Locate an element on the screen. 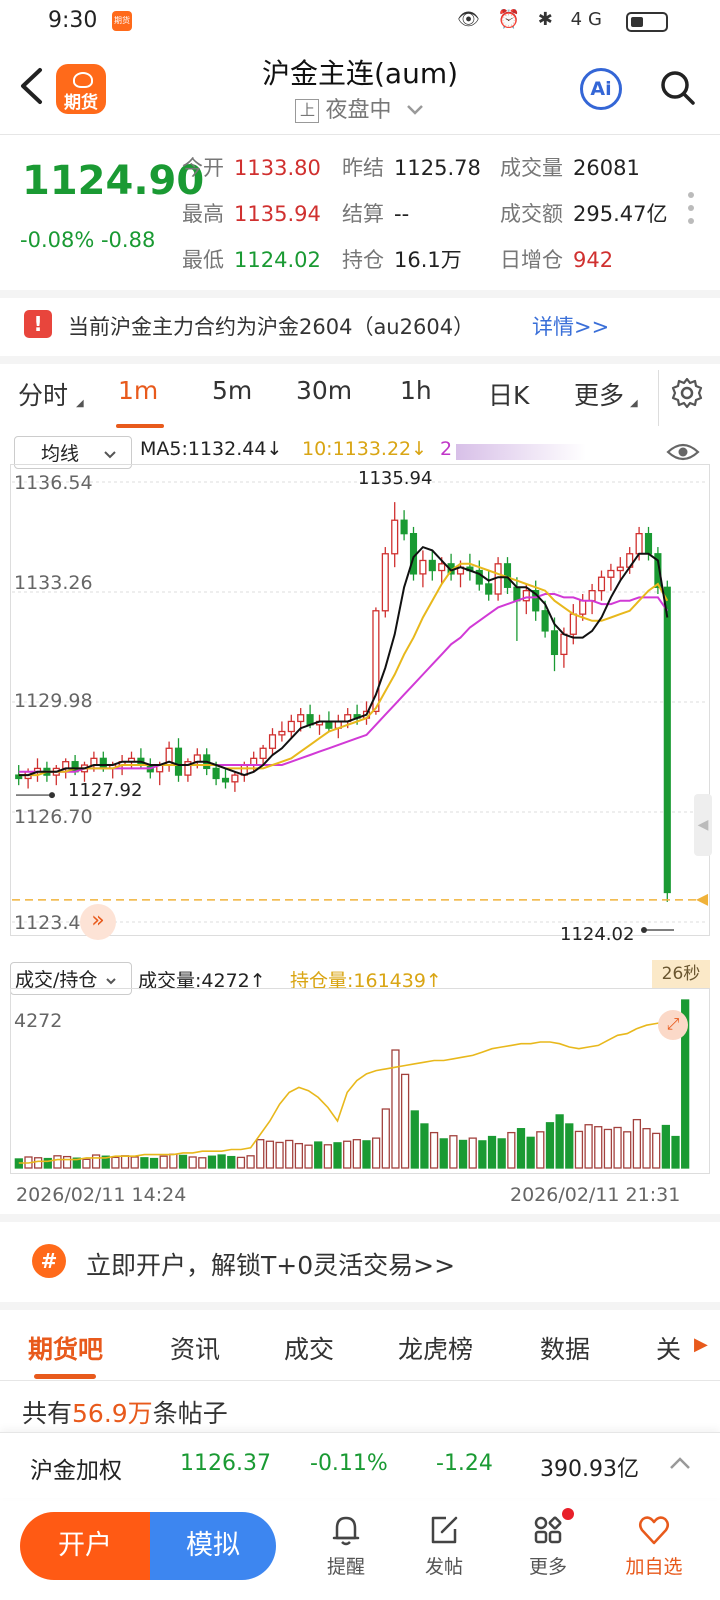 This screenshot has height=1600, width=720. category-tabs: 期货吧 资讯 成交 龙虎榜 数据 关 ▶ is located at coordinates (360, 1345).